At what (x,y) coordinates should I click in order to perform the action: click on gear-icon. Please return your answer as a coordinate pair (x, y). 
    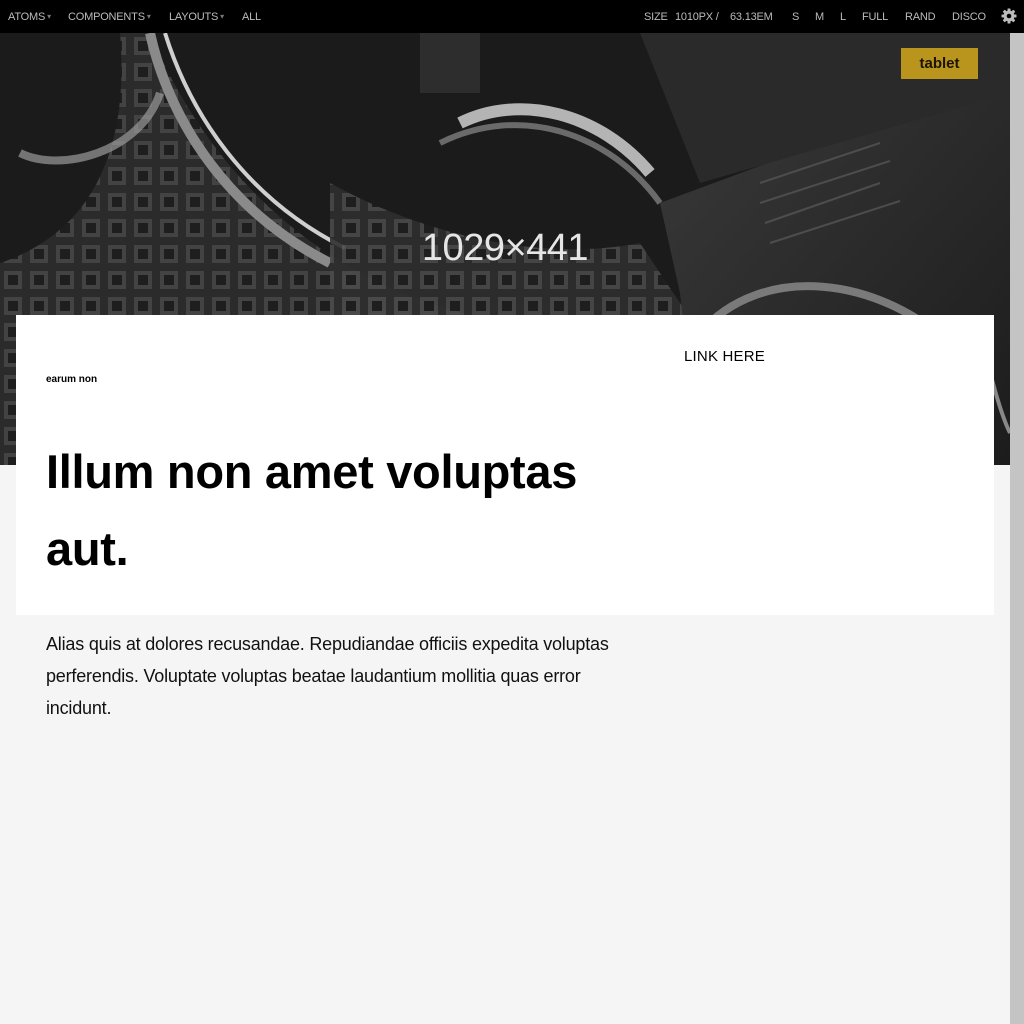
    Looking at the image, I should click on (1009, 16).